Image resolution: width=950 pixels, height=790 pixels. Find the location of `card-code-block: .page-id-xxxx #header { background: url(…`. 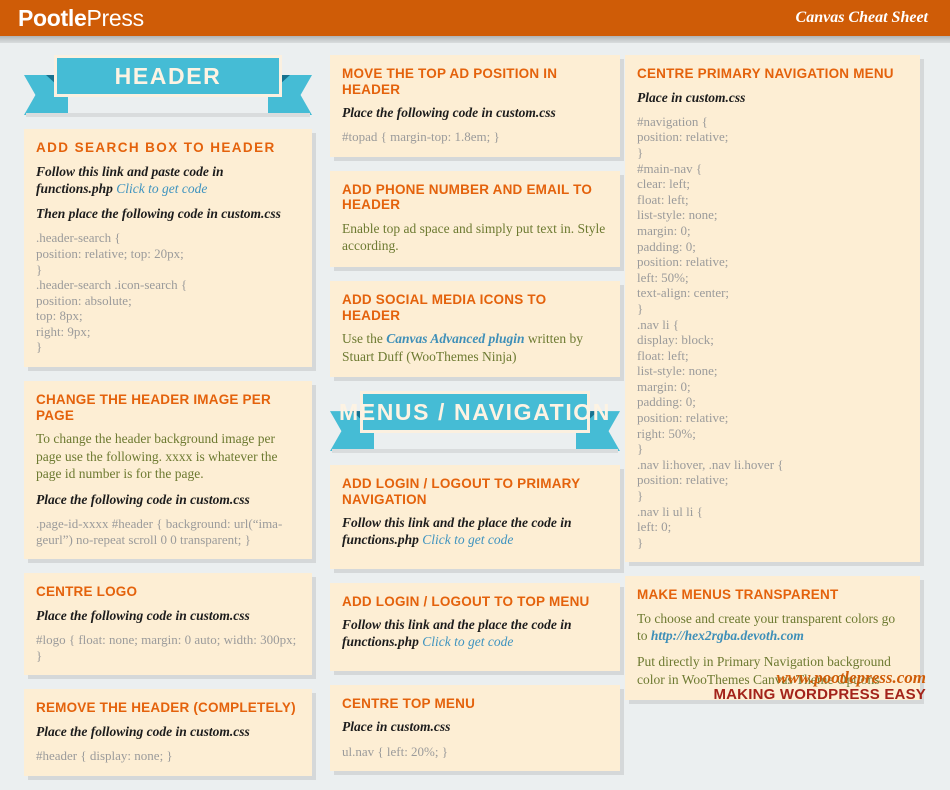

card-code-block: .page-id-xxxx #header { background: url(… is located at coordinates (159, 531).